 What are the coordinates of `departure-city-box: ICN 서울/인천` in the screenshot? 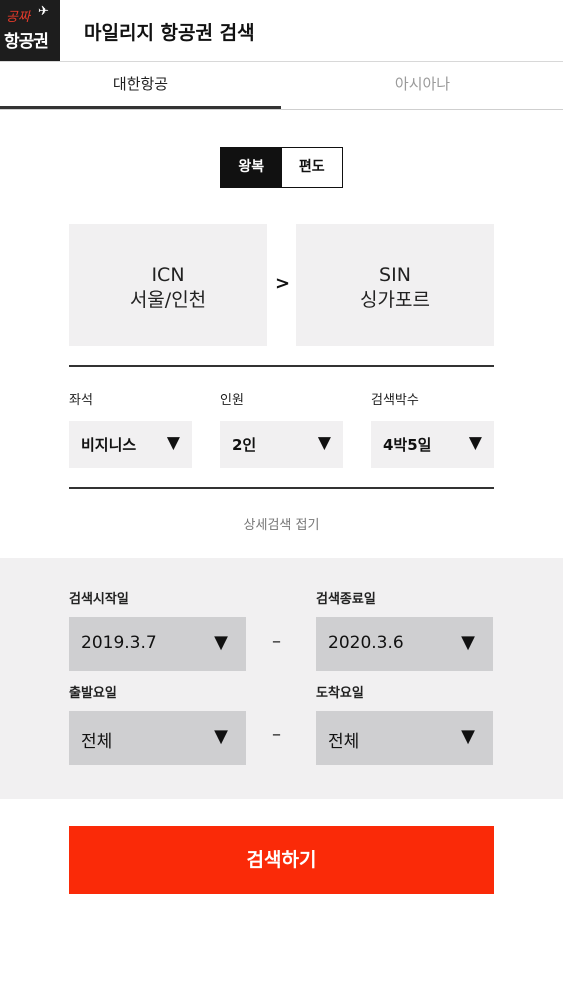 It's located at (168, 285).